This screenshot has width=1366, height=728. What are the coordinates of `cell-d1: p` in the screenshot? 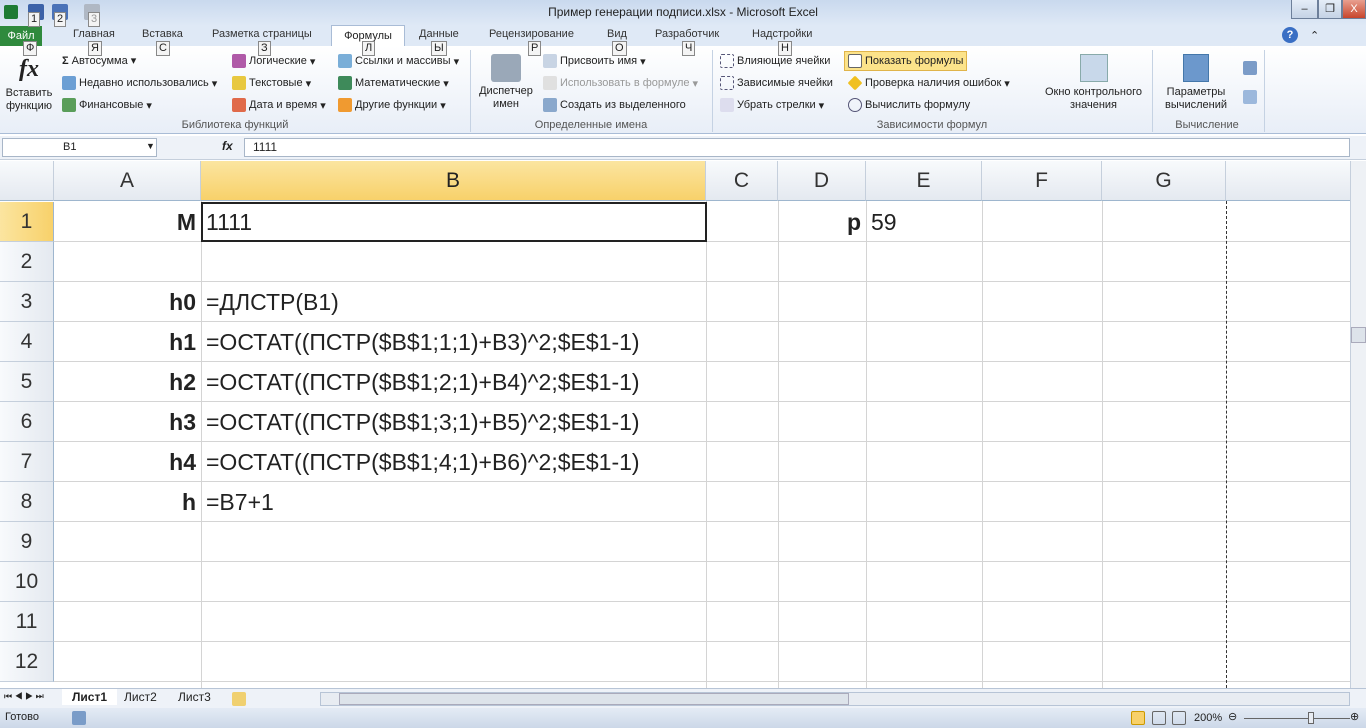 It's located at (822, 222).